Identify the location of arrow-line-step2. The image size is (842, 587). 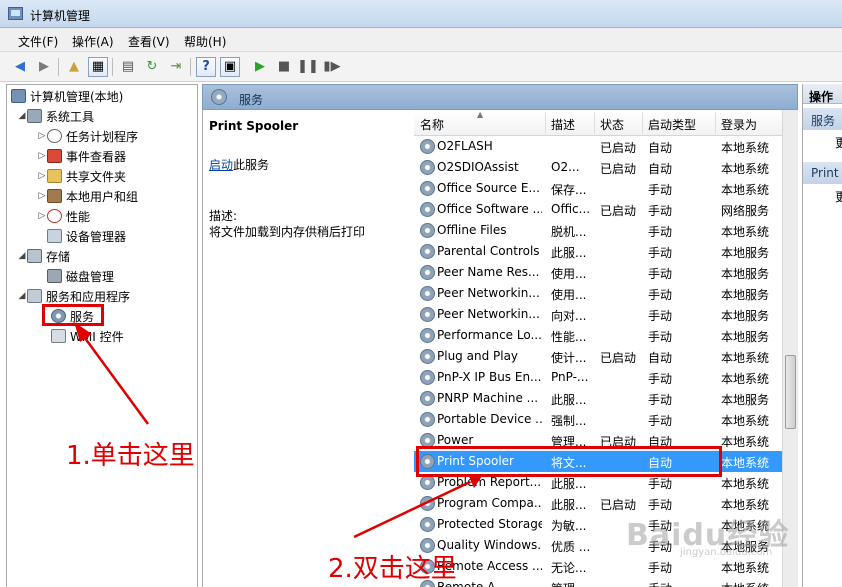
(412, 509).